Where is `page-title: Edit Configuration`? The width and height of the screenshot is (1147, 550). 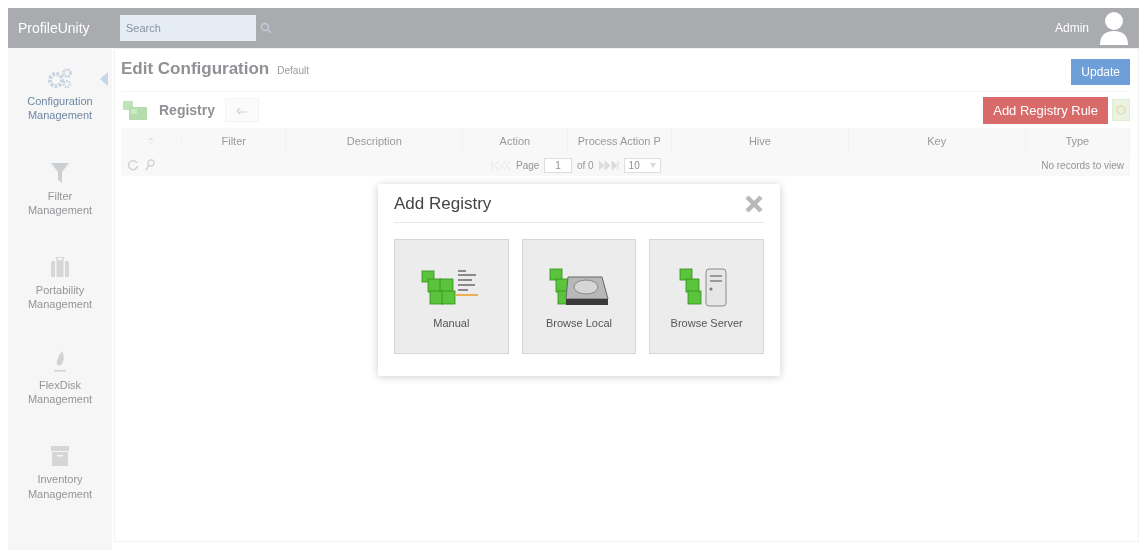 page-title: Edit Configuration is located at coordinates (195, 69).